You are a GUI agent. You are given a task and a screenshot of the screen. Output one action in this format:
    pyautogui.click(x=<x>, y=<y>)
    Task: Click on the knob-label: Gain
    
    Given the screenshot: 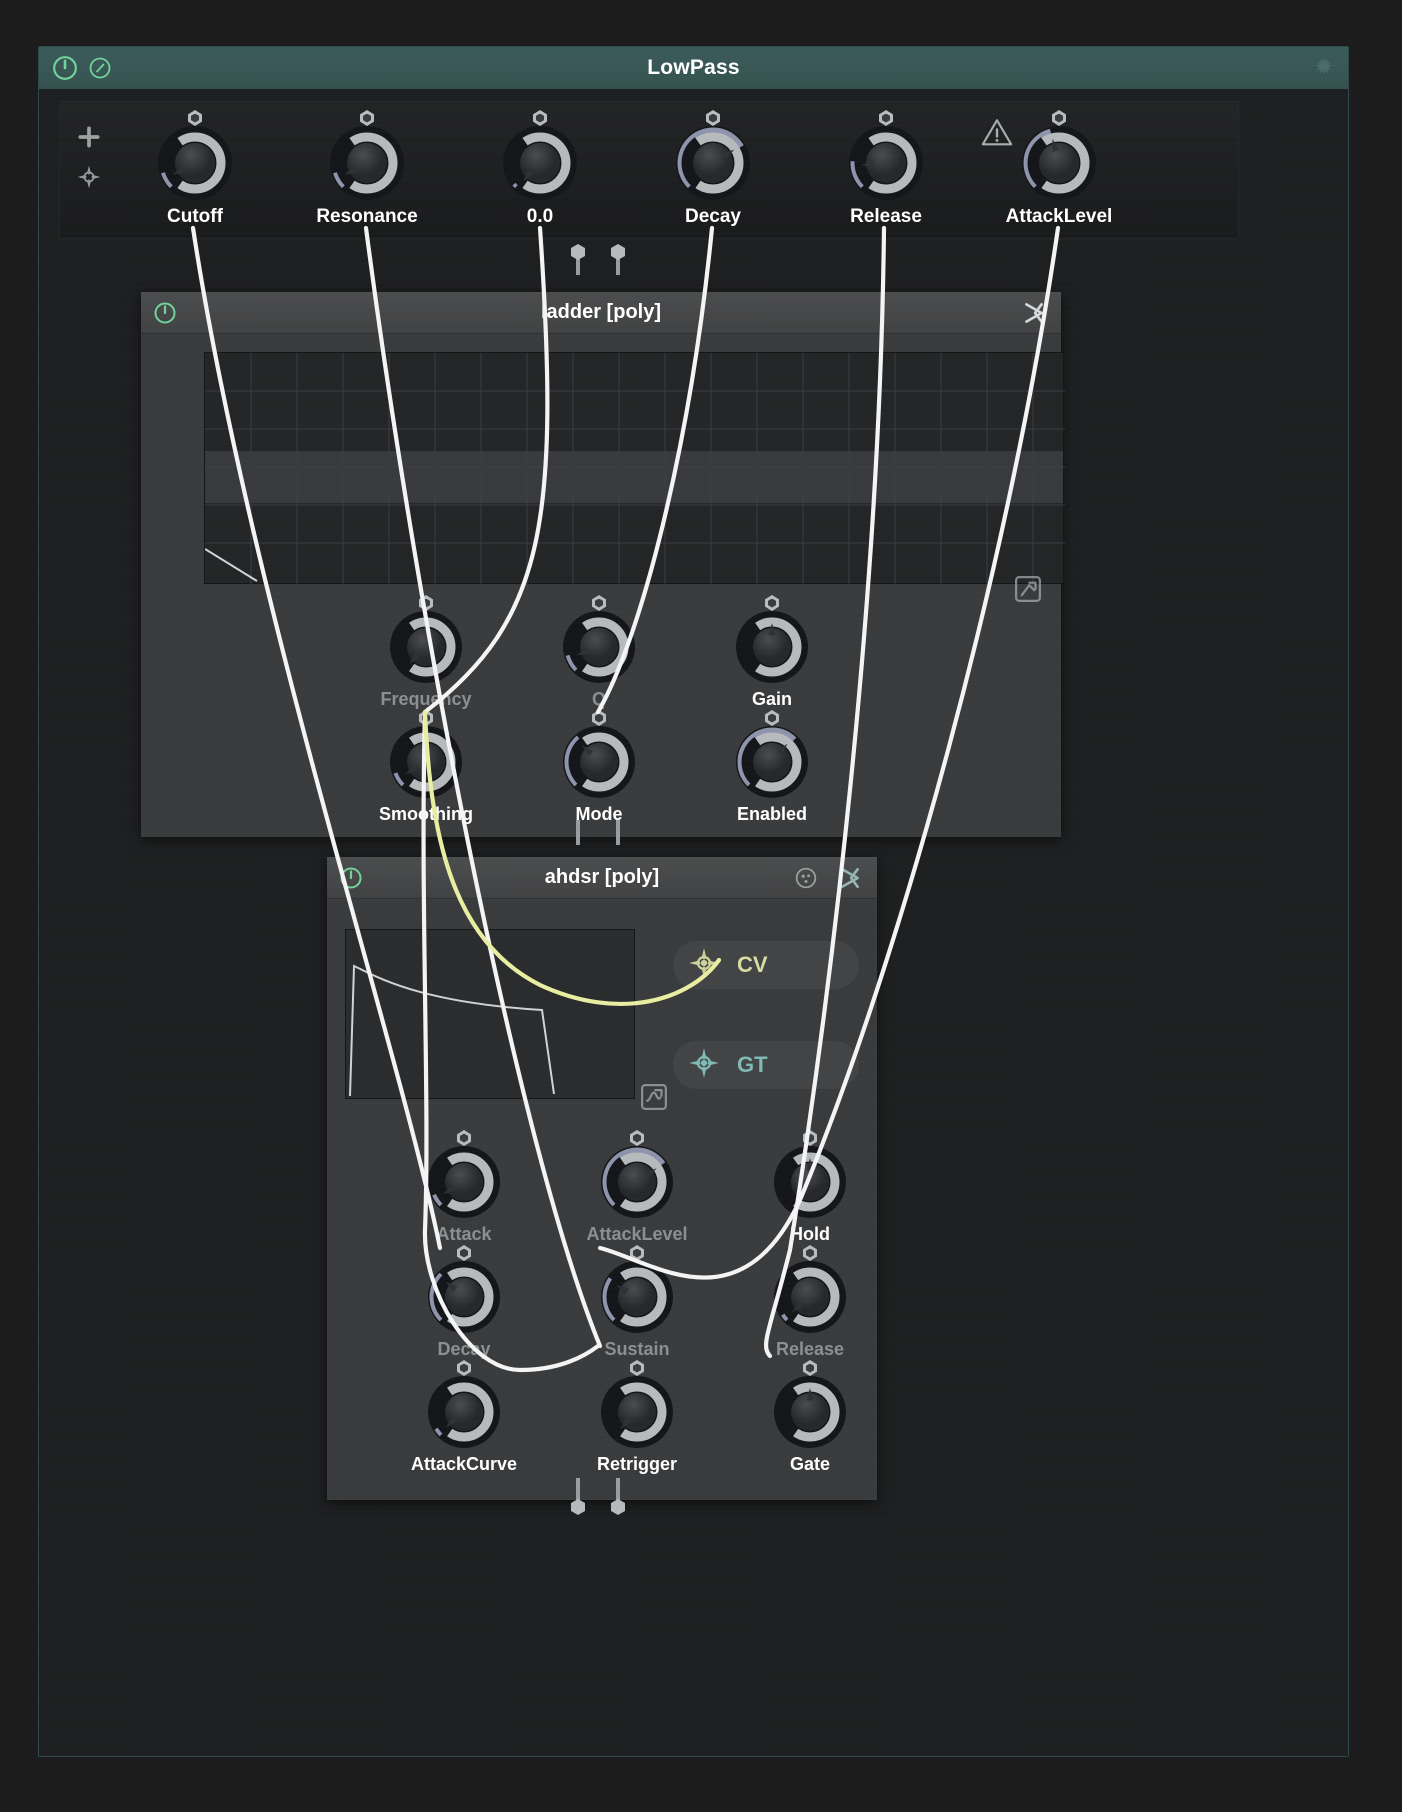 What is the action you would take?
    pyautogui.click(x=771, y=699)
    